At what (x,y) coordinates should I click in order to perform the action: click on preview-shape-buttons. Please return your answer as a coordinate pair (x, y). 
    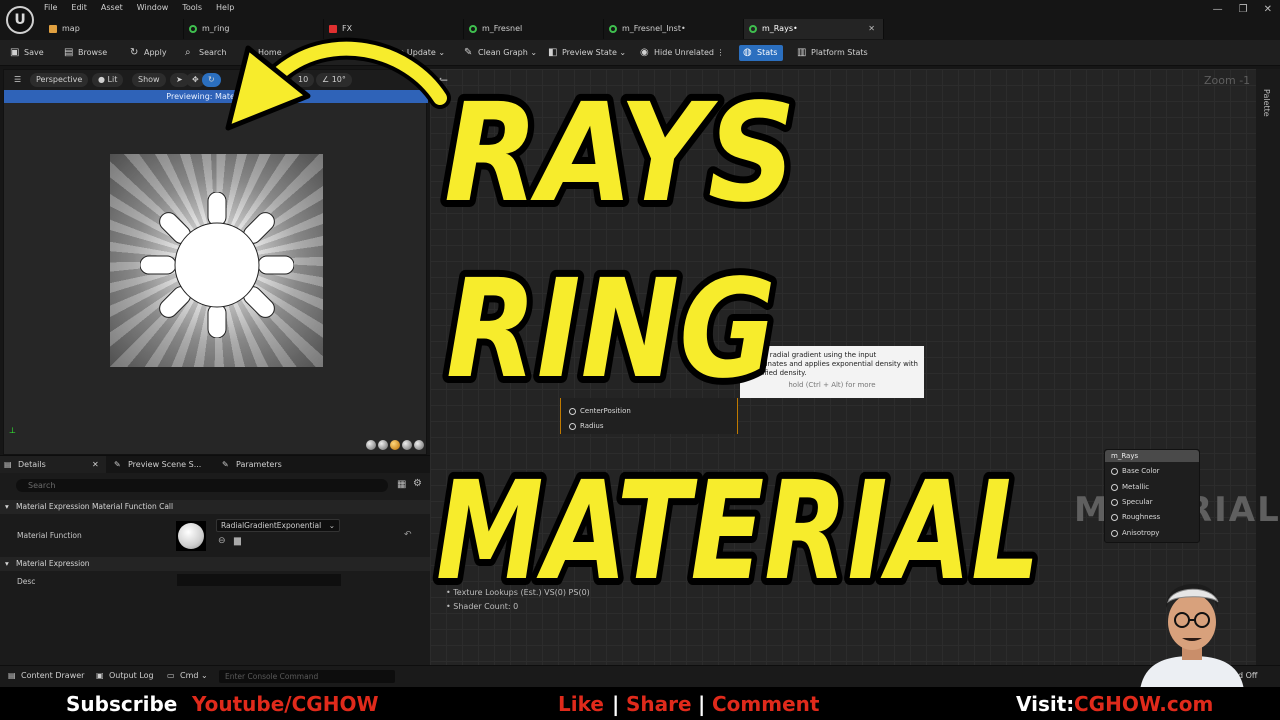
    Looking at the image, I should click on (395, 445).